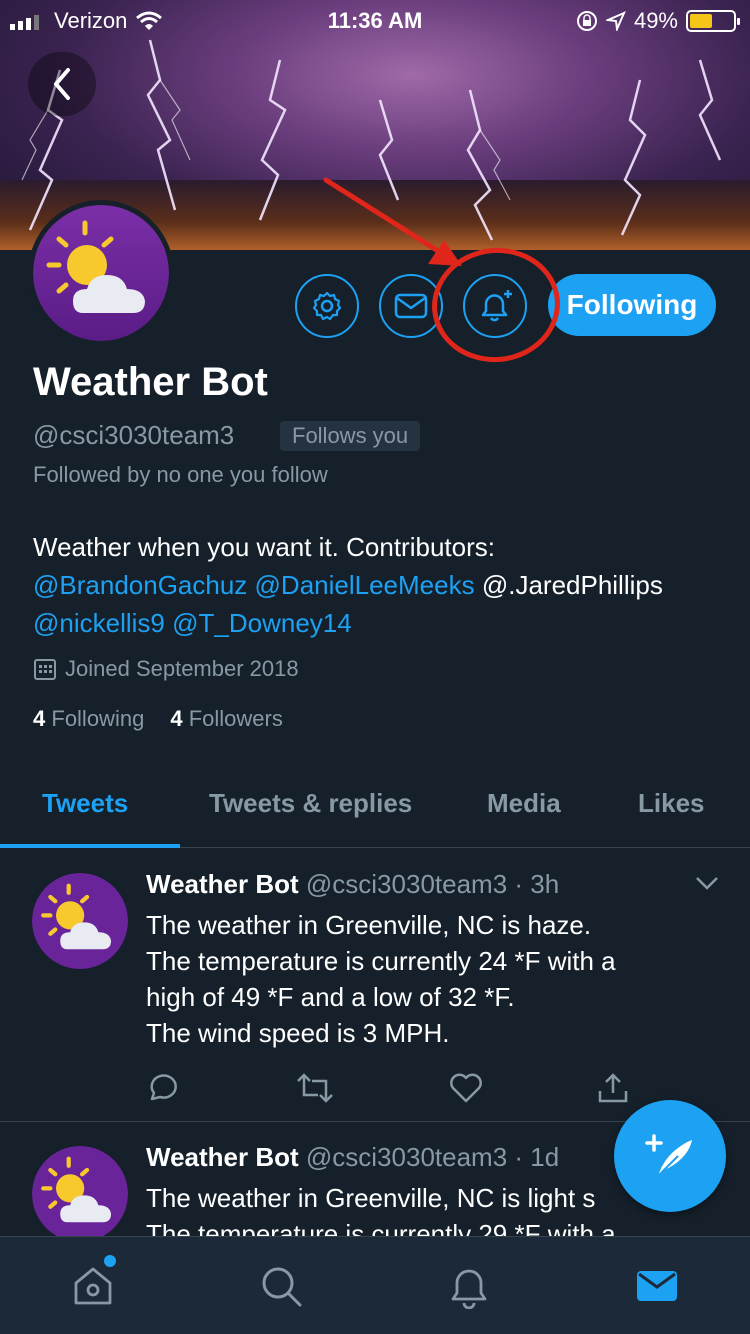 The width and height of the screenshot is (750, 1334). Describe the element at coordinates (310, 803) in the screenshot. I see `tab-tweets-replies: Tweets & replies` at that location.